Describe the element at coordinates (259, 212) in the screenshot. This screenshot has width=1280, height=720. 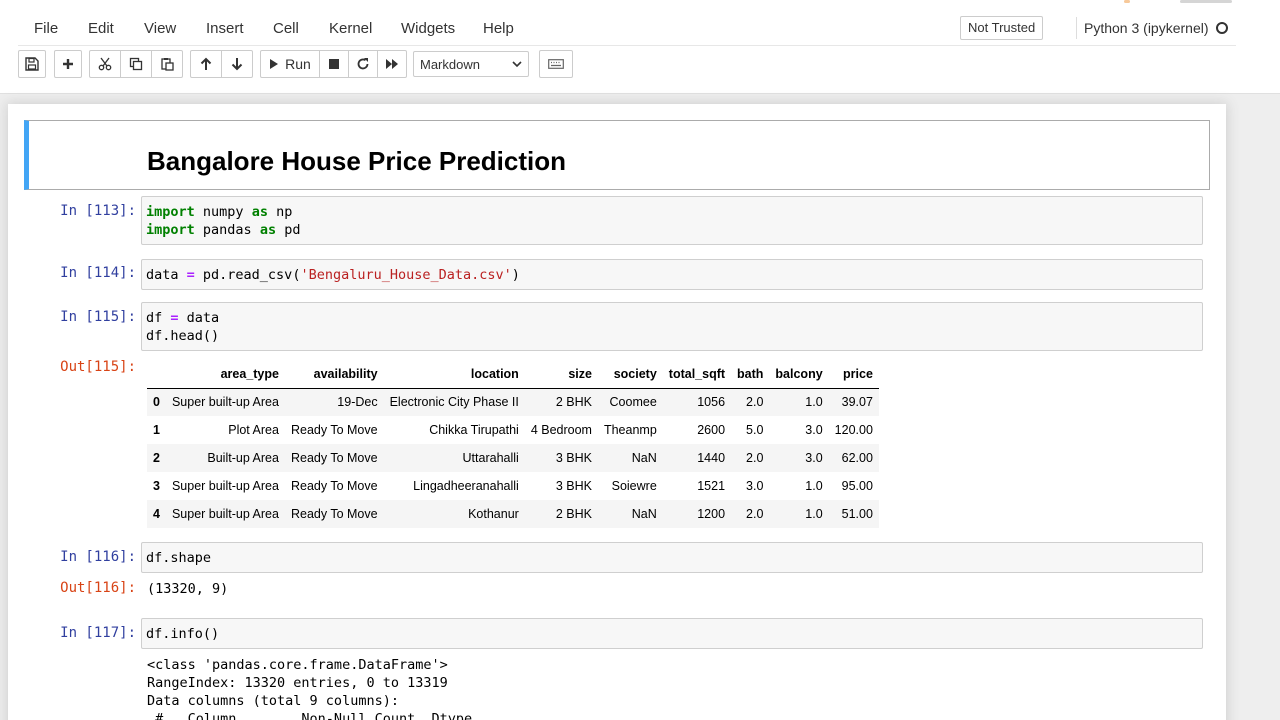
I see `kw-token: as` at that location.